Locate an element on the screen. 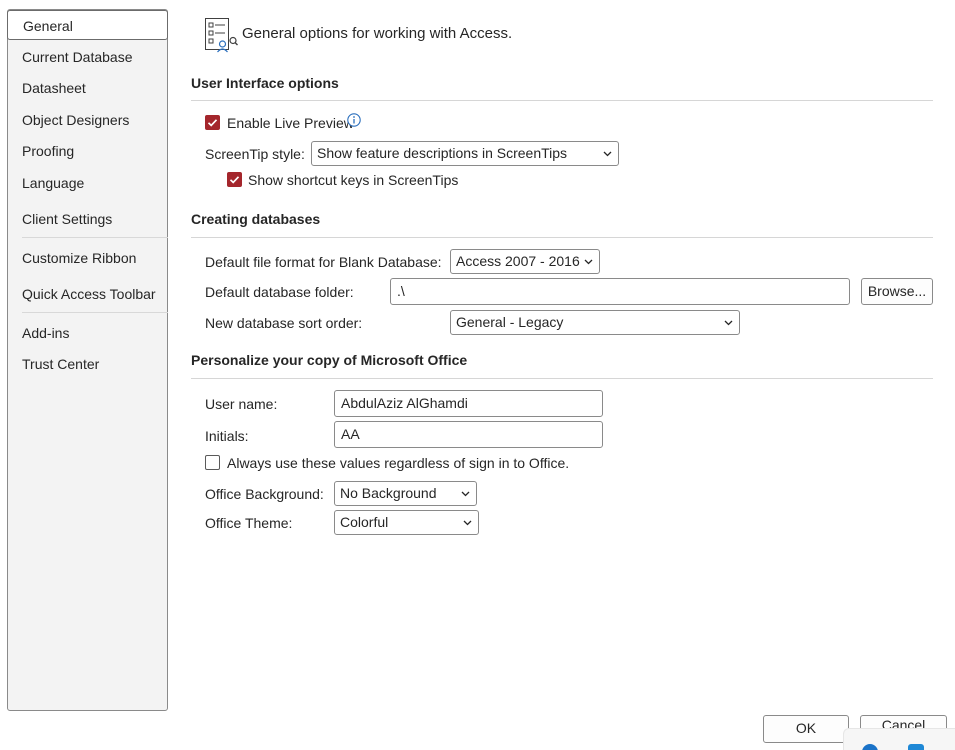  section-title-ui-options: User Interface options is located at coordinates (265, 83).